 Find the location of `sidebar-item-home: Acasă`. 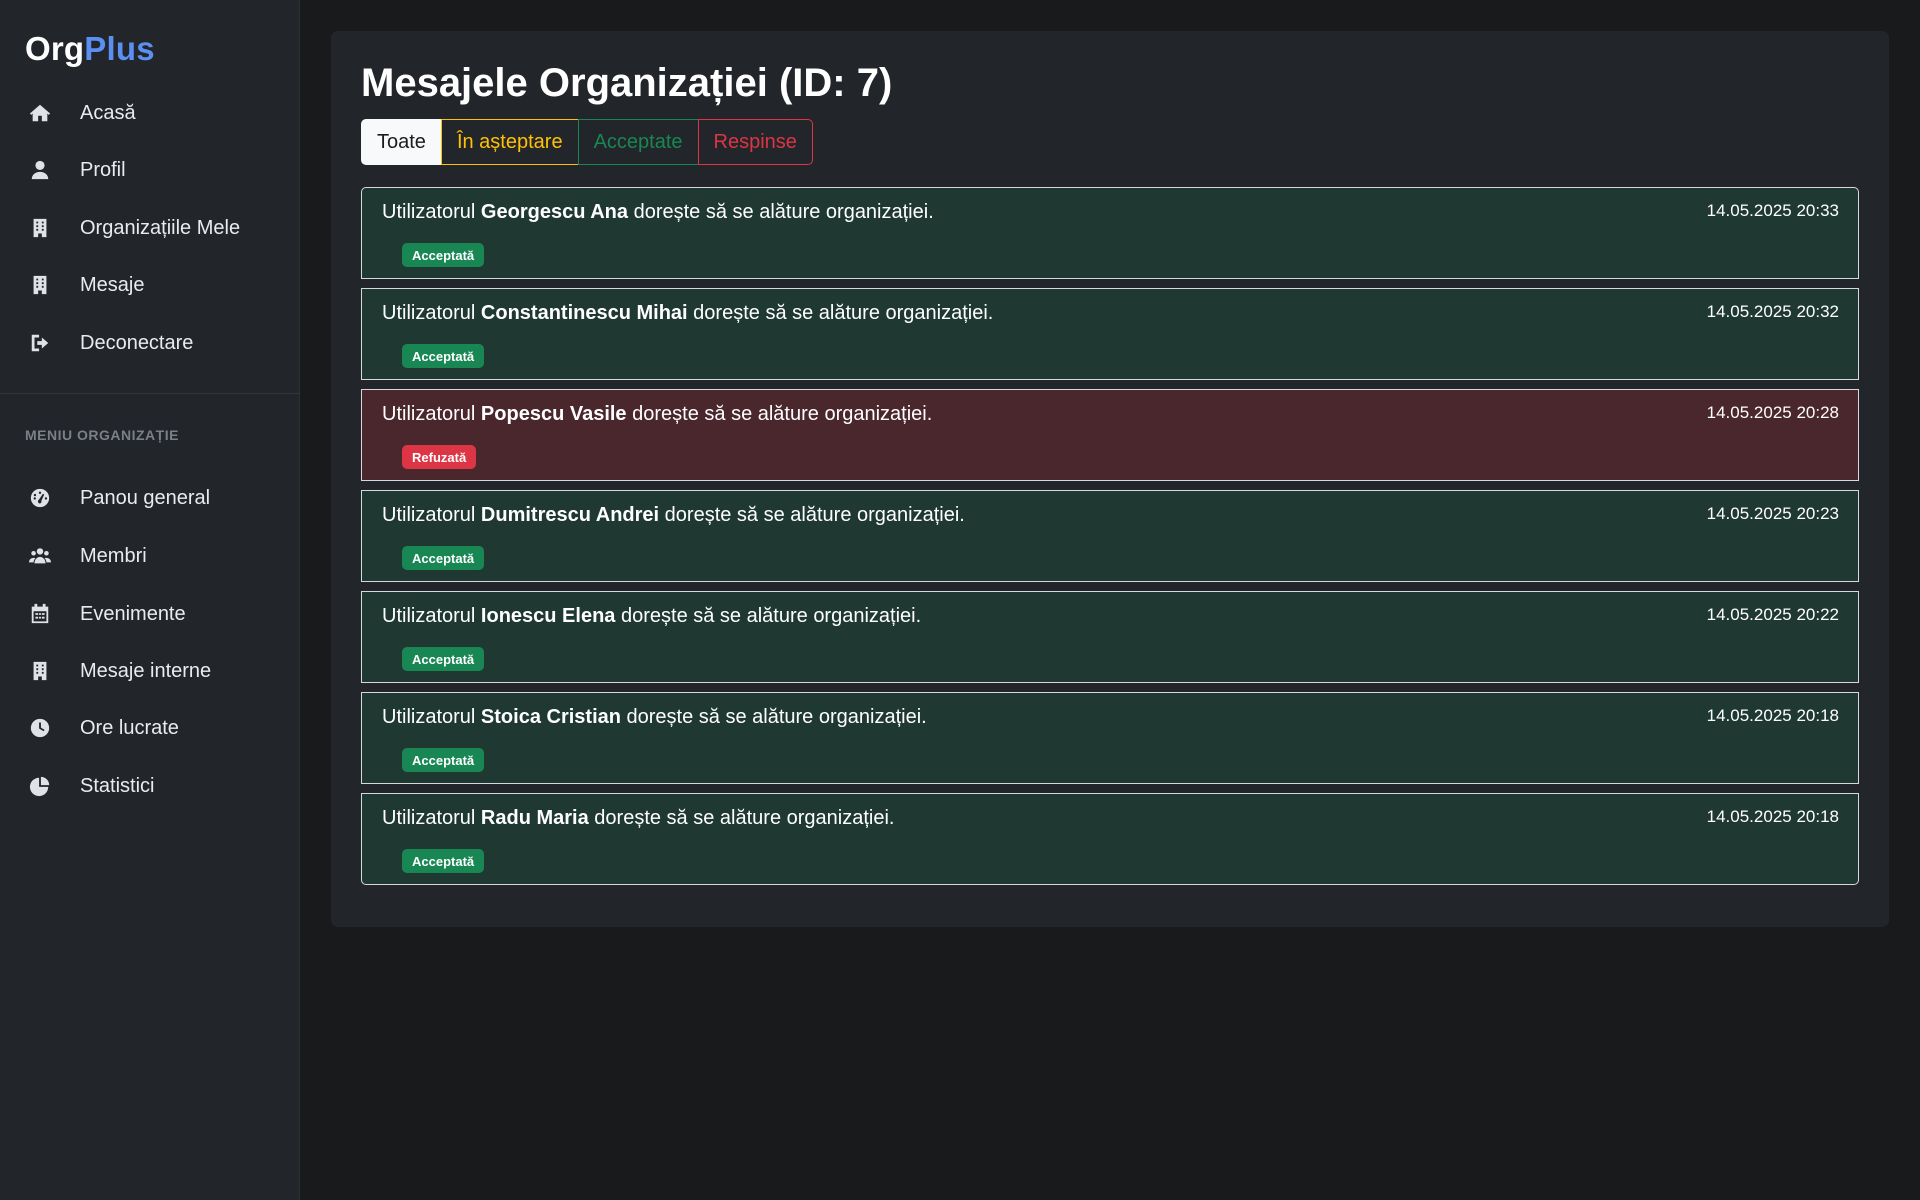

sidebar-item-home: Acasă is located at coordinates (150, 113).